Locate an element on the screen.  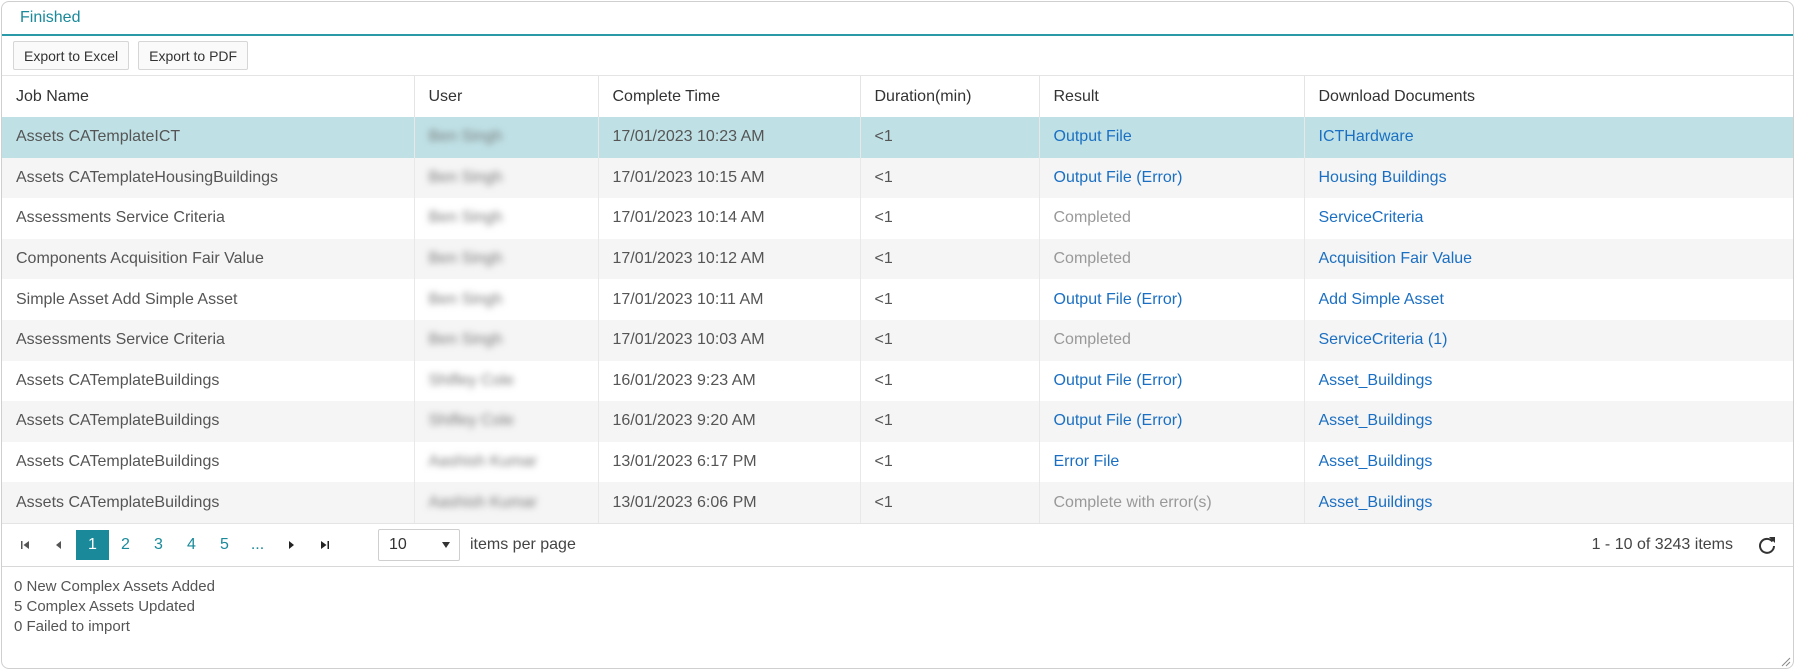
column-header-user: User is located at coordinates (506, 96).